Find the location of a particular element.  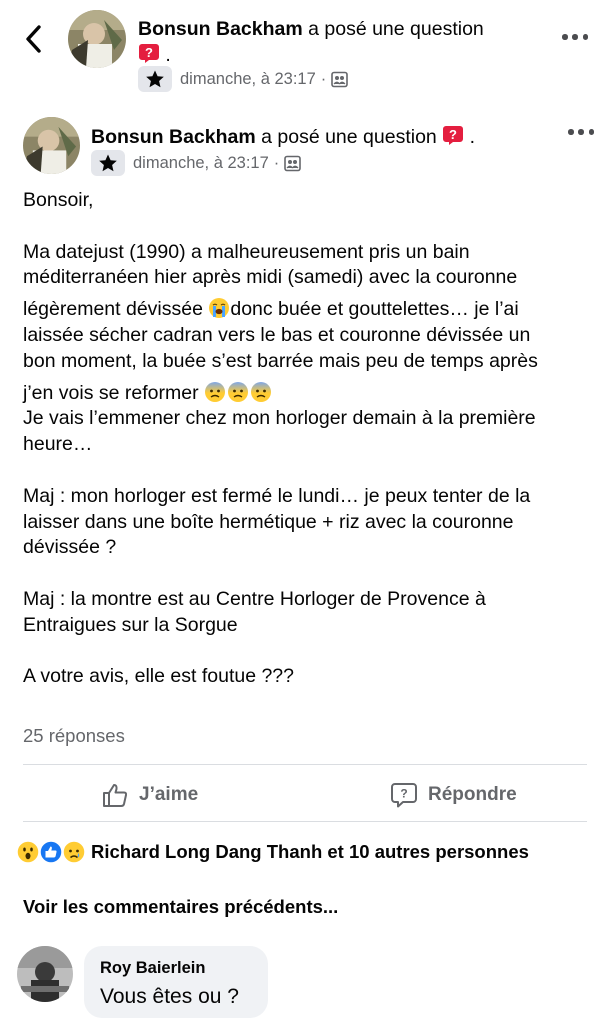

header-more-button is located at coordinates (575, 37).